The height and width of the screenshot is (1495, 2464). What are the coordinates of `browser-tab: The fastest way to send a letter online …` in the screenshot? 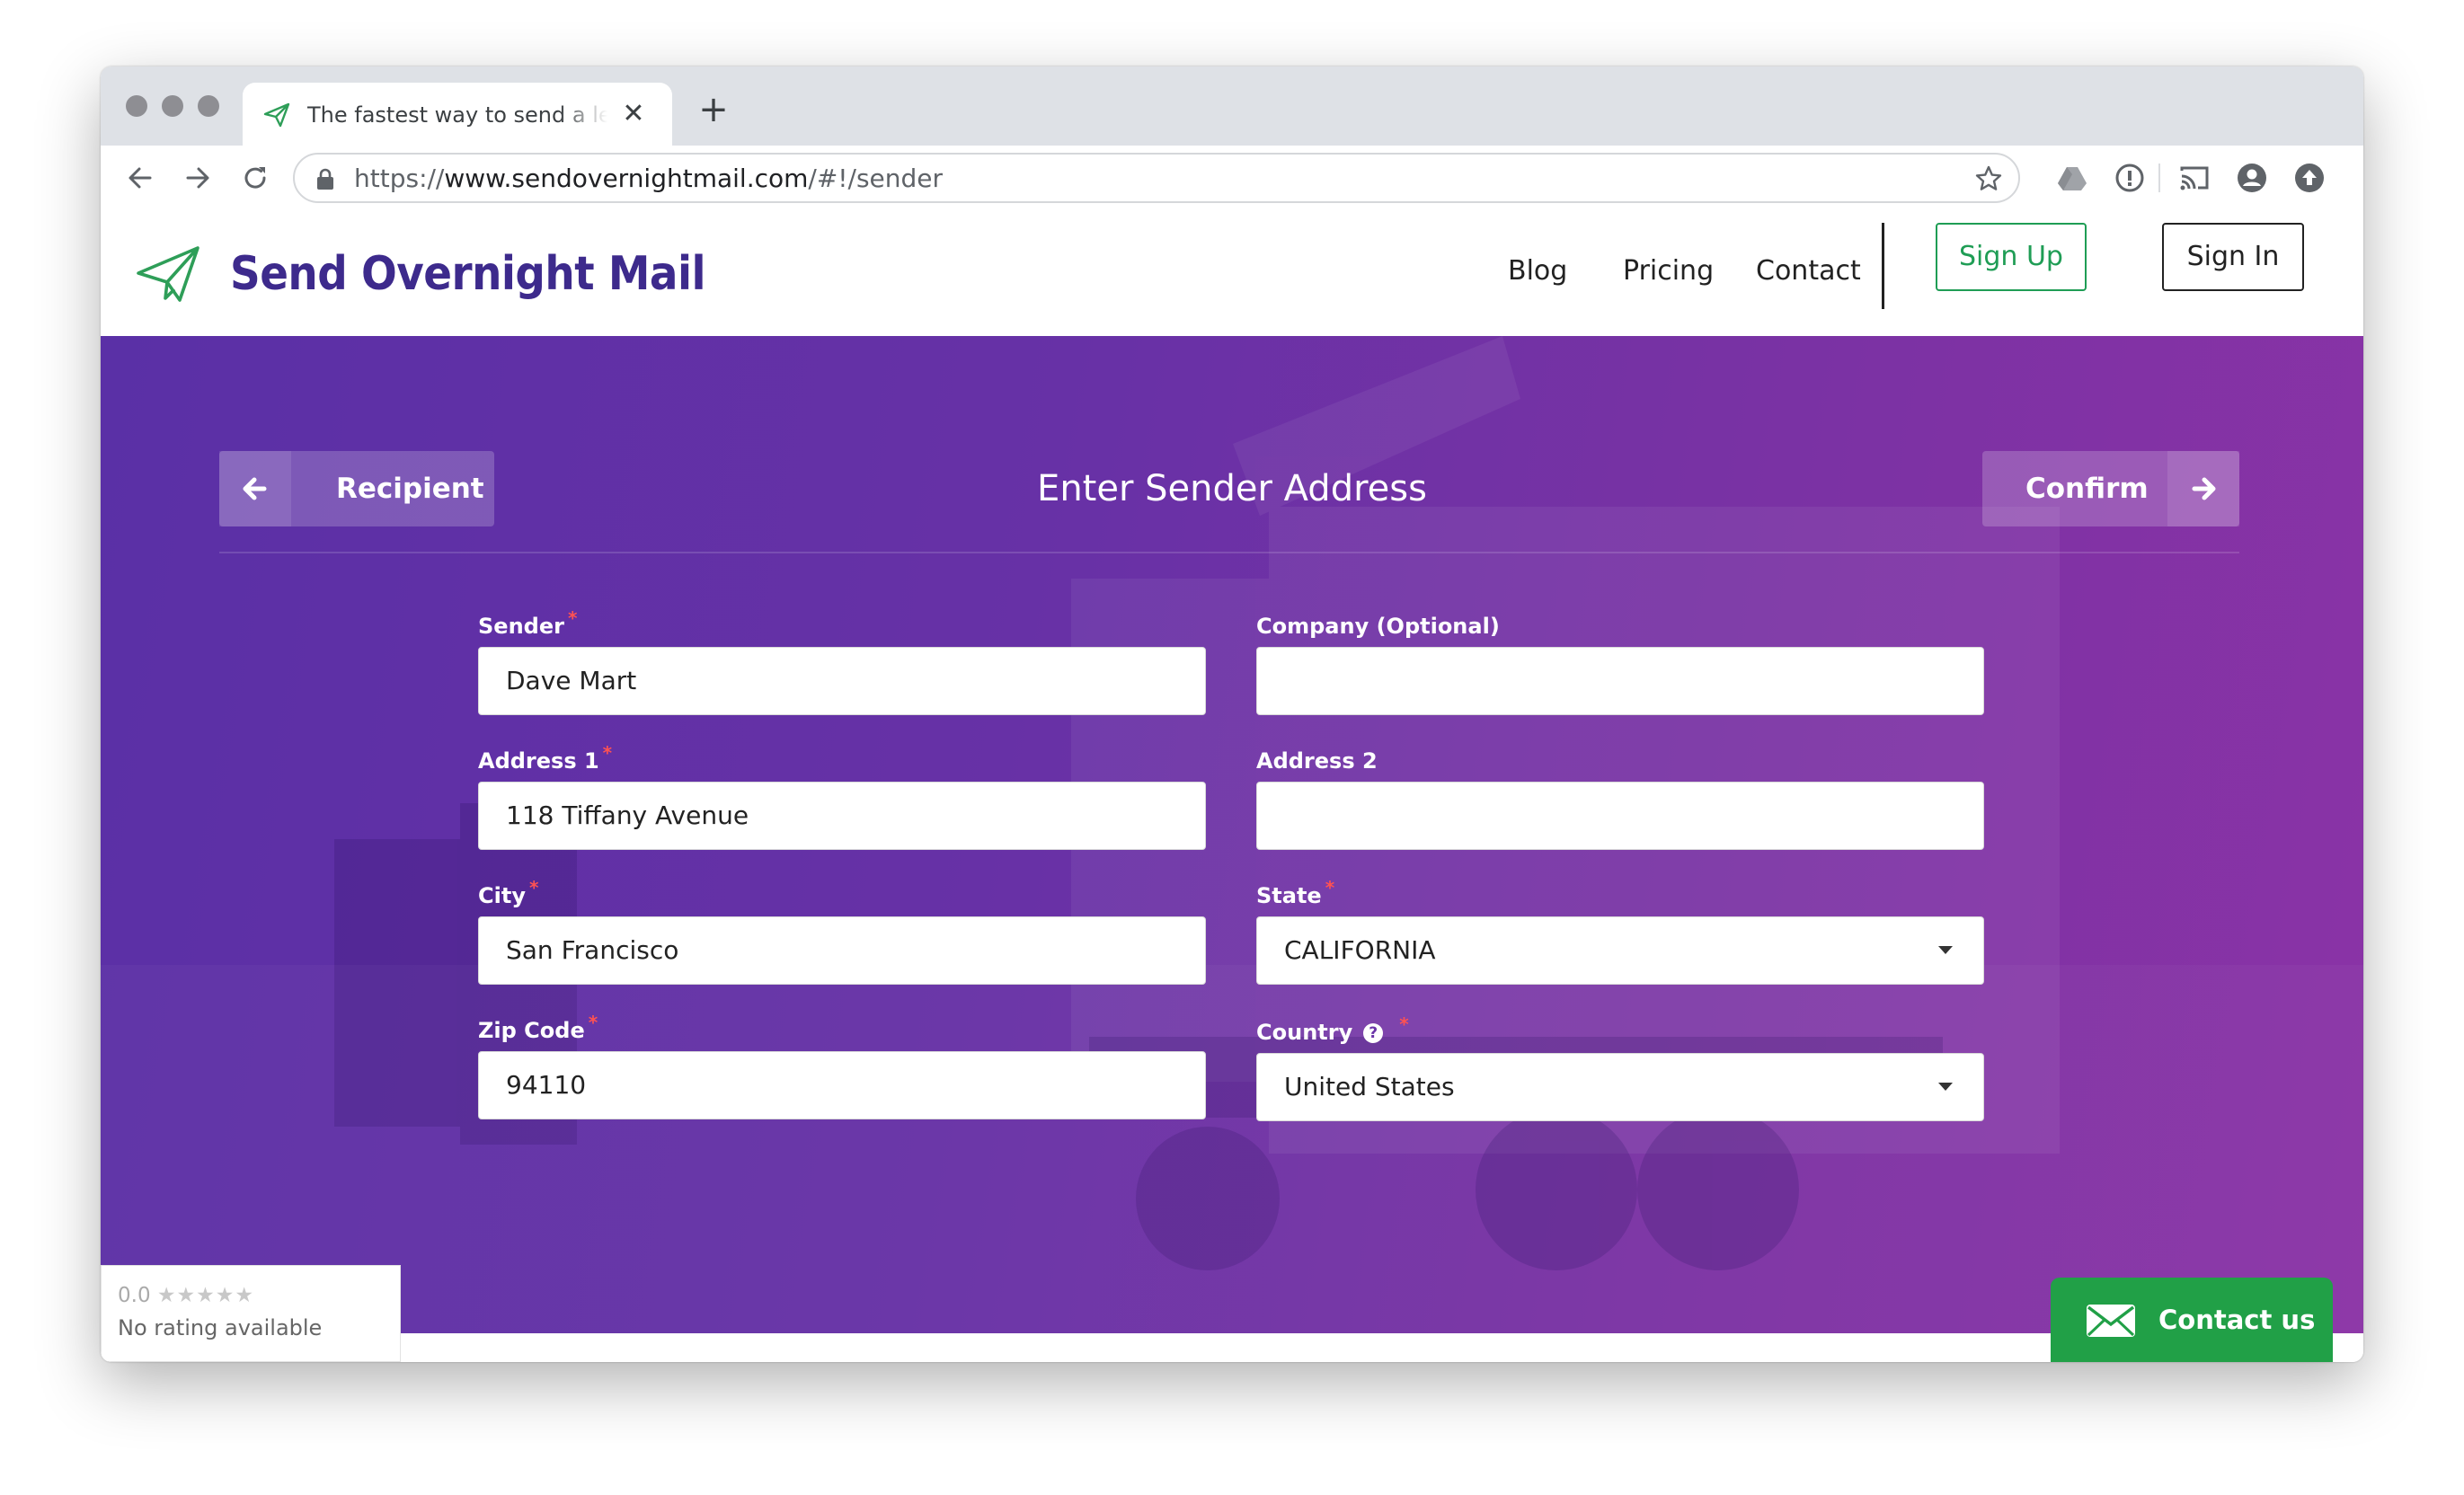 It's located at (457, 115).